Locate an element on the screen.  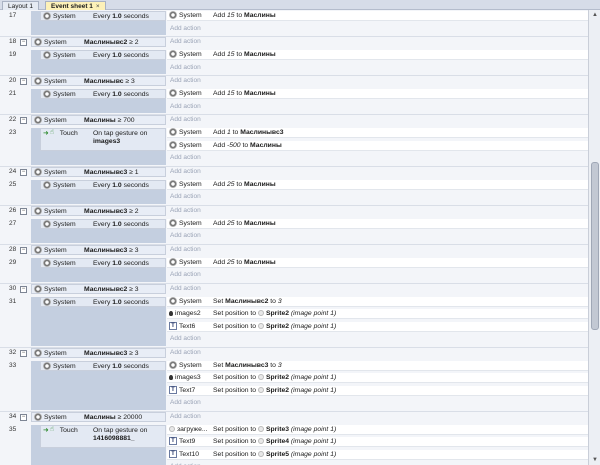
event-row: 32− System Маслинывс3 ≥ 3 Add action is located at coordinates (294, 352).